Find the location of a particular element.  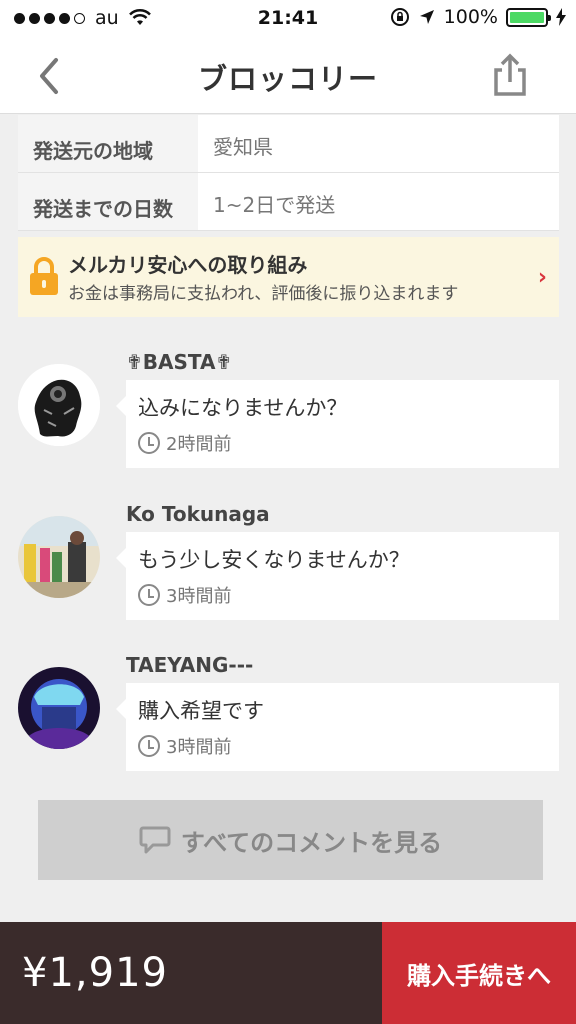

view-all-comments-button: すべてのコメントを見る is located at coordinates (290, 840).